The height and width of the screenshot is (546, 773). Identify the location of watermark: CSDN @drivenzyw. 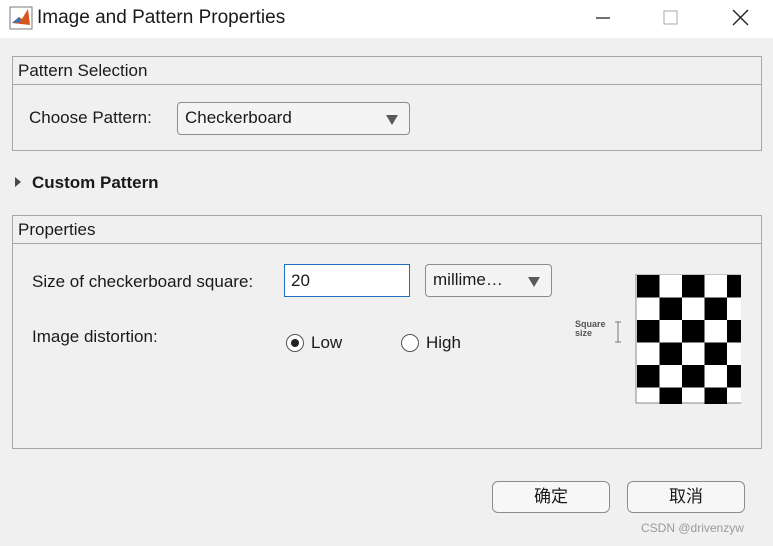
(692, 528).